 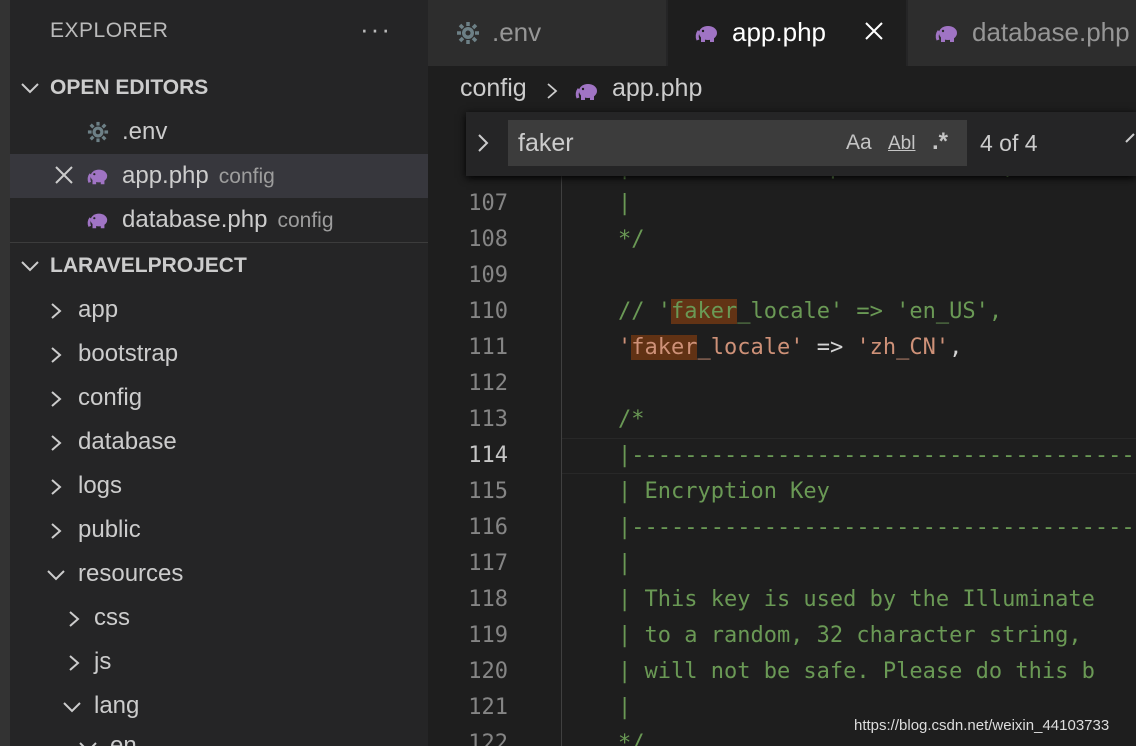 What do you see at coordinates (468, 33) in the screenshot?
I see `gear-icon` at bounding box center [468, 33].